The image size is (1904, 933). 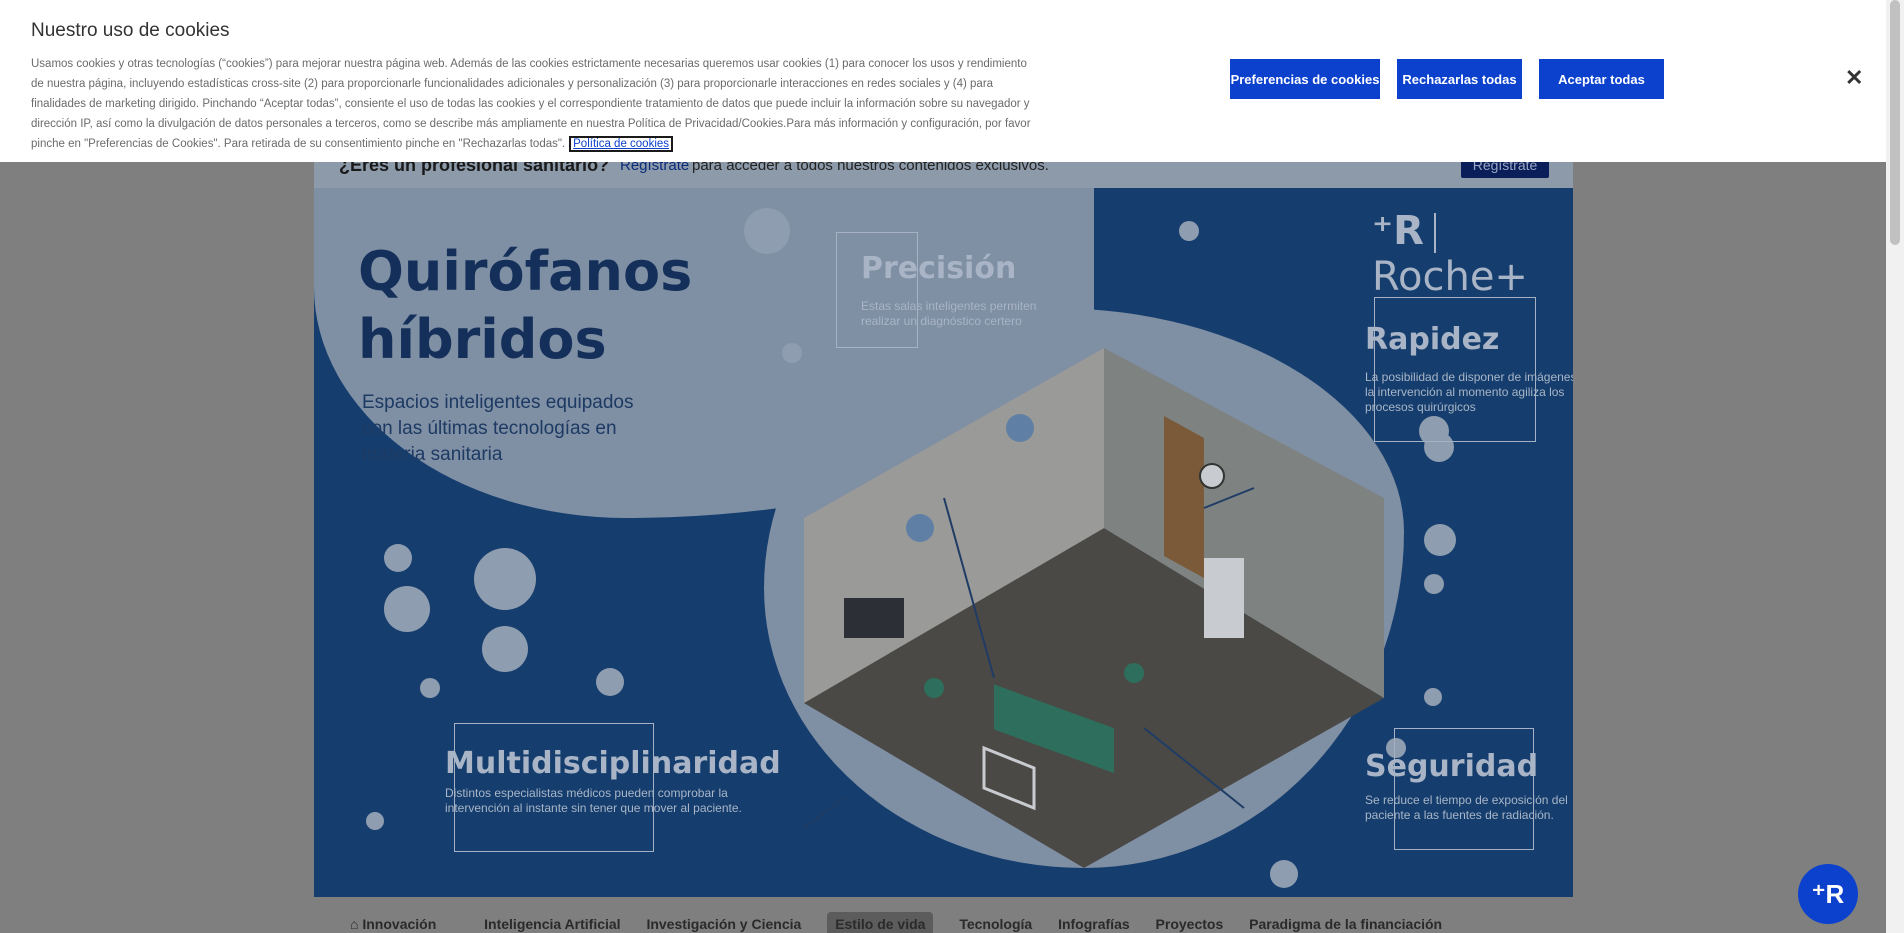 I want to click on roche-assistant-button: ⁺R, so click(x=1828, y=894).